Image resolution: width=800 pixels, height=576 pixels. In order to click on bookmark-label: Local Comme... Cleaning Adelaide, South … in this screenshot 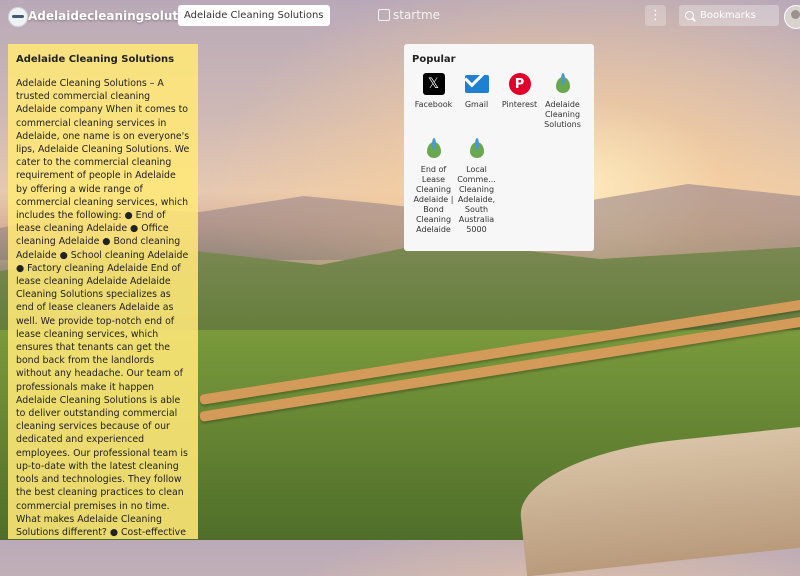, I will do `click(476, 199)`.